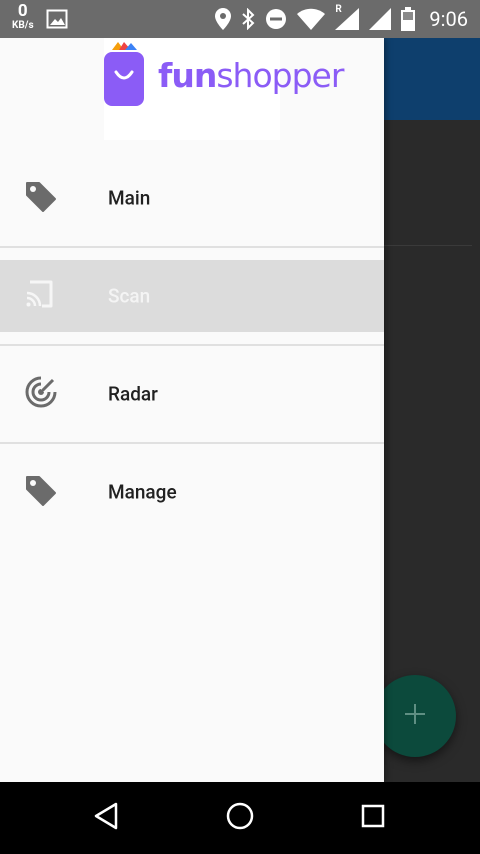 Image resolution: width=480 pixels, height=854 pixels. I want to click on drawer-item-scan: Scan, so click(192, 296).